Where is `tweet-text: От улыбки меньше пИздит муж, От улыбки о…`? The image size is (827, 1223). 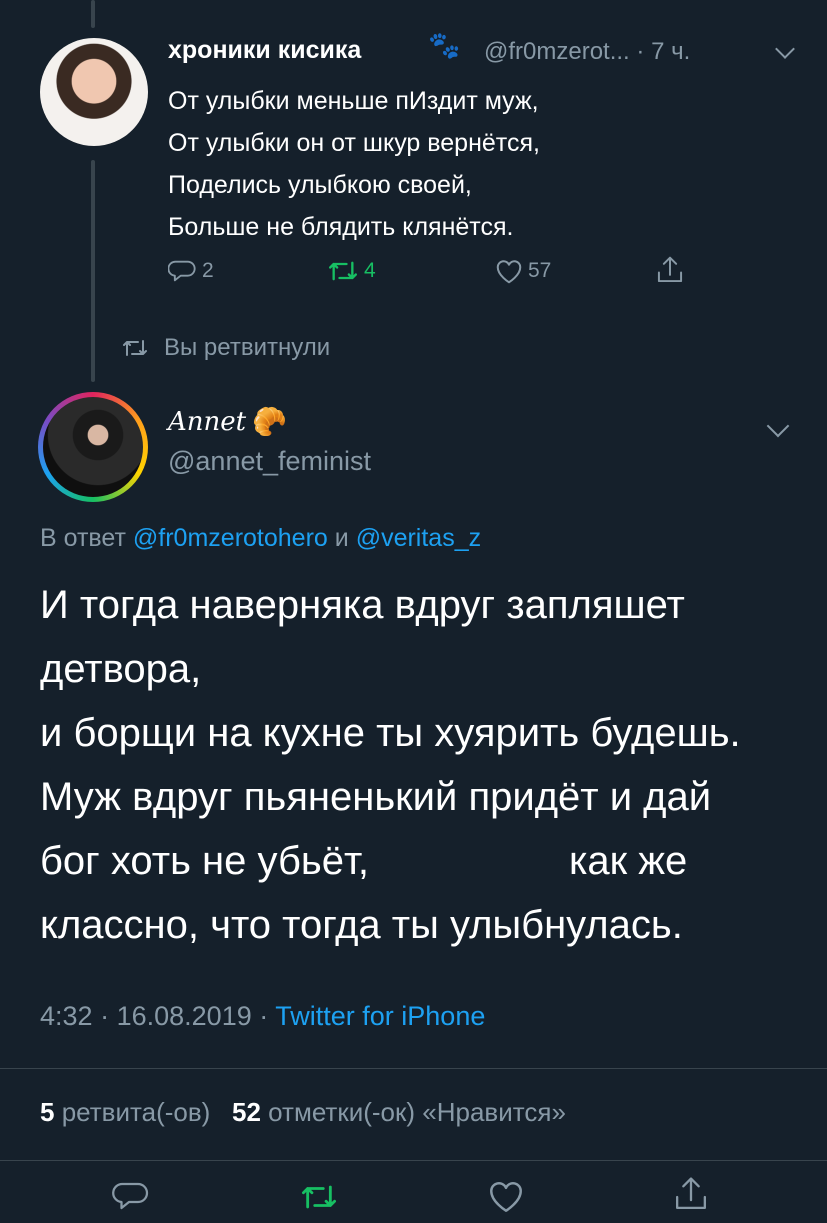 tweet-text: От улыбки меньше пИздит муж, От улыбки о… is located at coordinates (478, 164).